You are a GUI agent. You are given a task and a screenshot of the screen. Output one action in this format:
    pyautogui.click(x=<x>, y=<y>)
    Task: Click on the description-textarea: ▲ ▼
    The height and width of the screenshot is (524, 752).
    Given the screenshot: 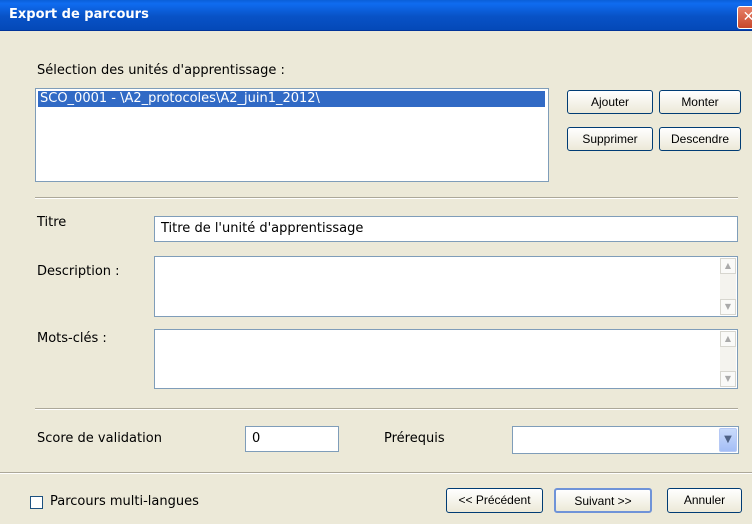 What is the action you would take?
    pyautogui.click(x=446, y=286)
    